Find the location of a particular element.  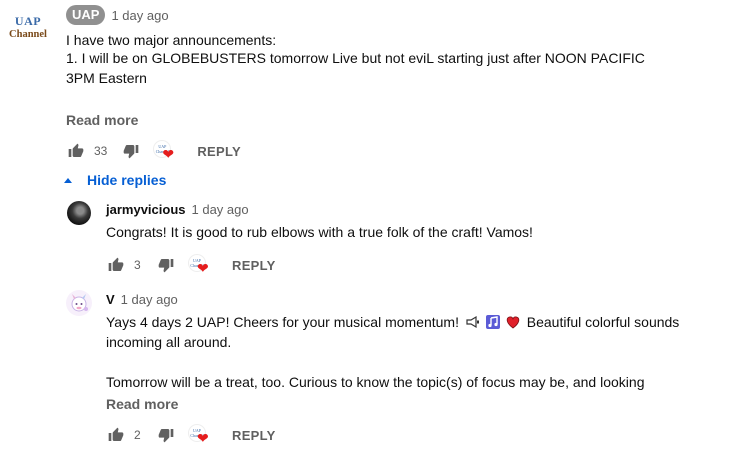

avatar-line1: UAP is located at coordinates (28, 21).